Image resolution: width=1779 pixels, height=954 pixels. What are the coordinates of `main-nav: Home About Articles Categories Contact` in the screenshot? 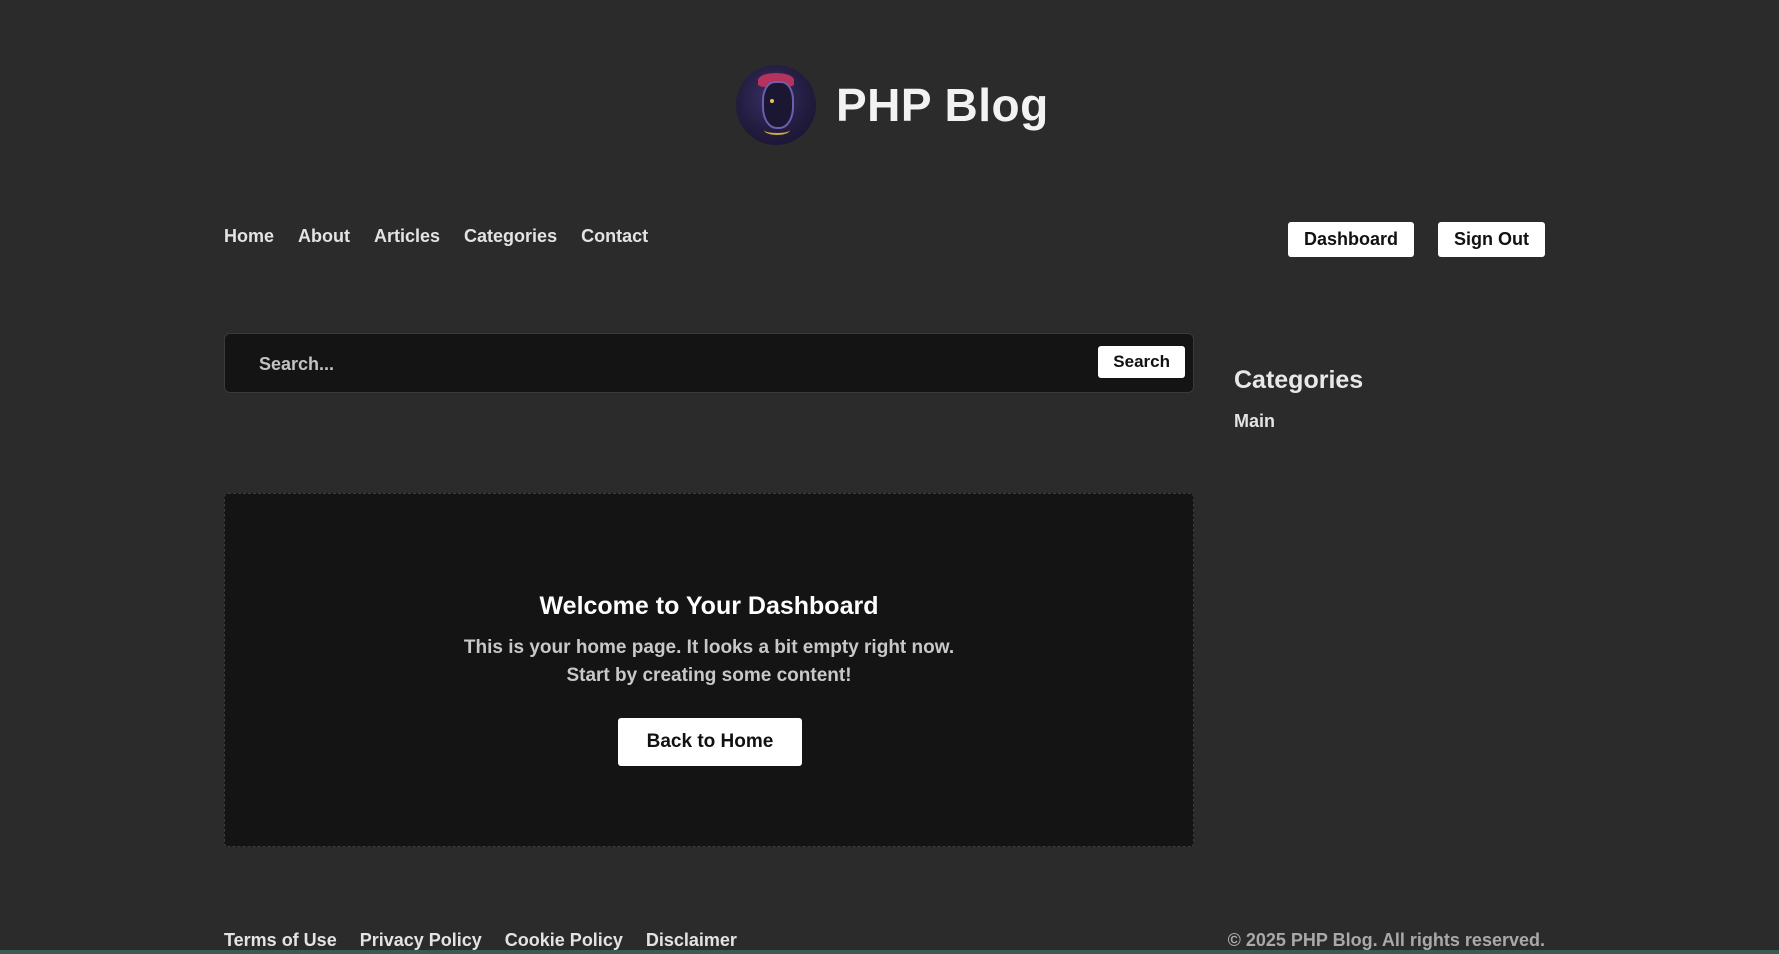 It's located at (436, 236).